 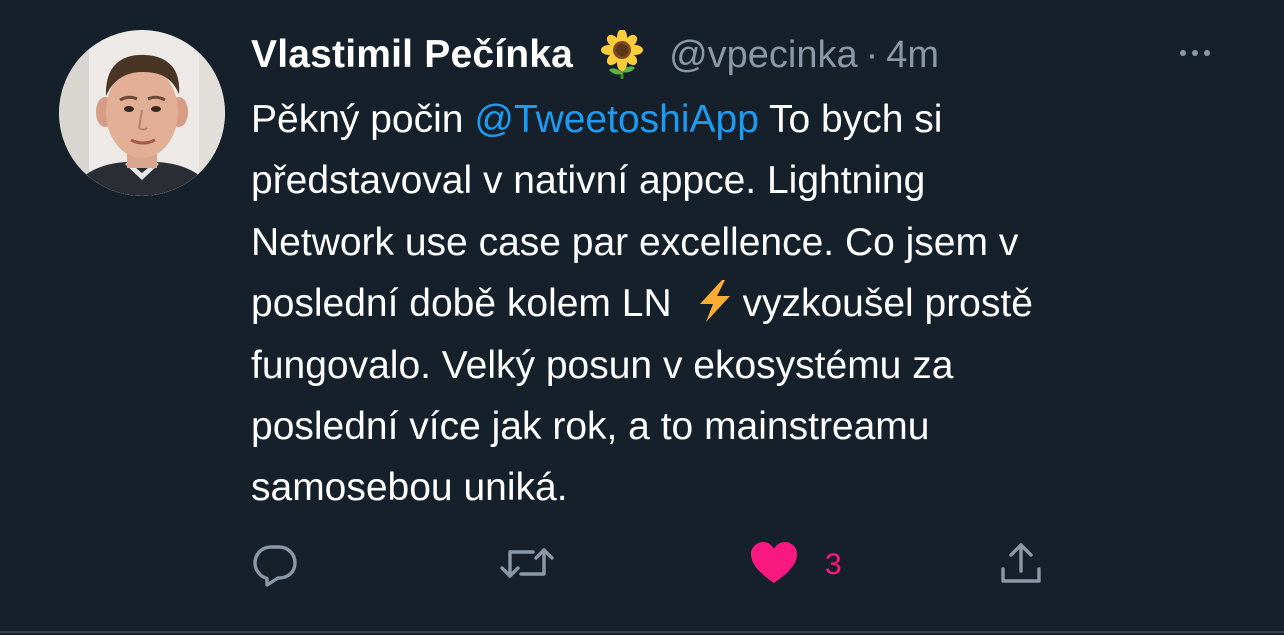 What do you see at coordinates (622, 54) in the screenshot?
I see `sunflower-icon` at bounding box center [622, 54].